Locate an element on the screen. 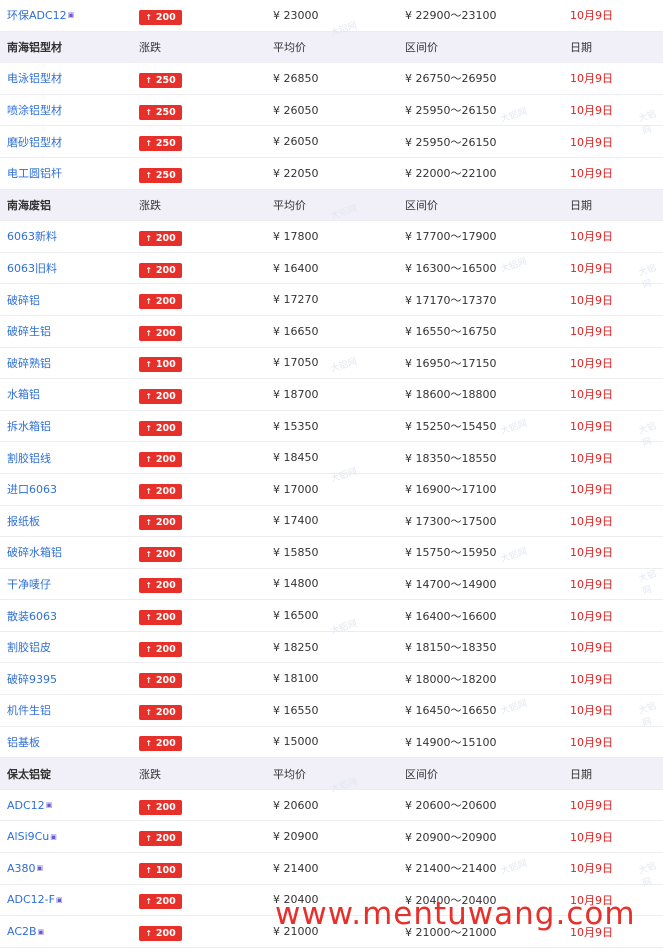 The image size is (663, 948). product-name-cell: 破碎生铝 is located at coordinates (29, 331).